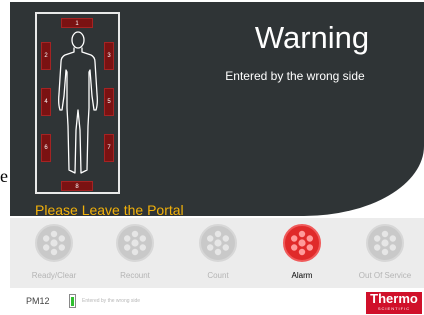 The height and width of the screenshot is (315, 424). Describe the element at coordinates (111, 301) in the screenshot. I see `status-message: Entered by the wrong side` at that location.